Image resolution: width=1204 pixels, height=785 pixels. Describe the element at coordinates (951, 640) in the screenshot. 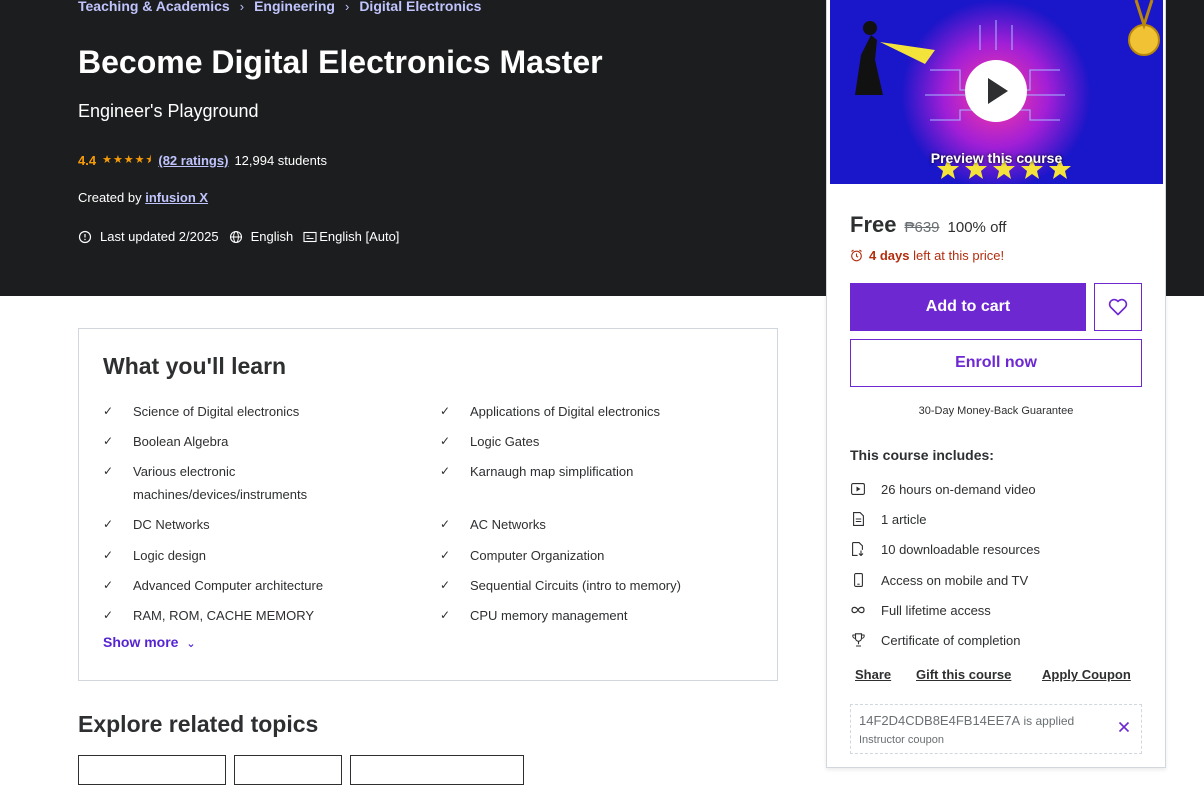

I see `include-label: Certificate of completion` at that location.